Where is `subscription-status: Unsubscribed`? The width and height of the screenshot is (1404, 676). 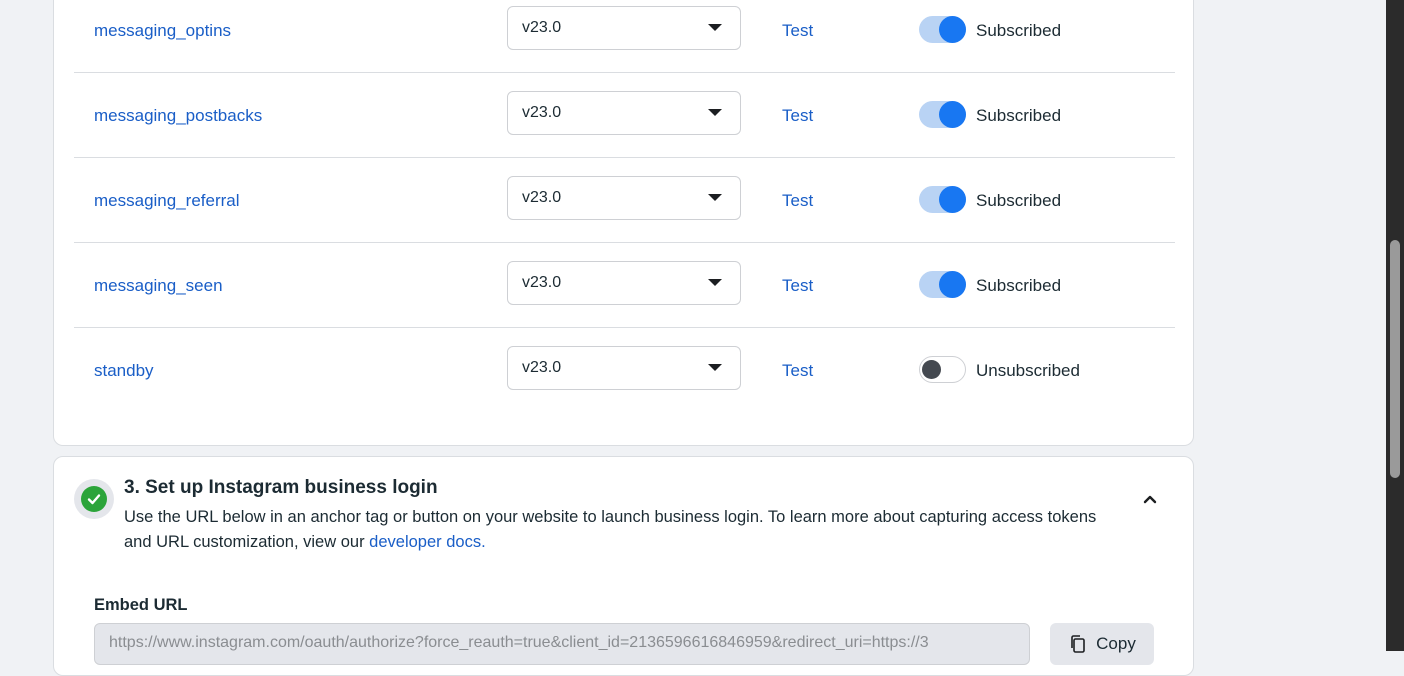
subscription-status: Unsubscribed is located at coordinates (1028, 370).